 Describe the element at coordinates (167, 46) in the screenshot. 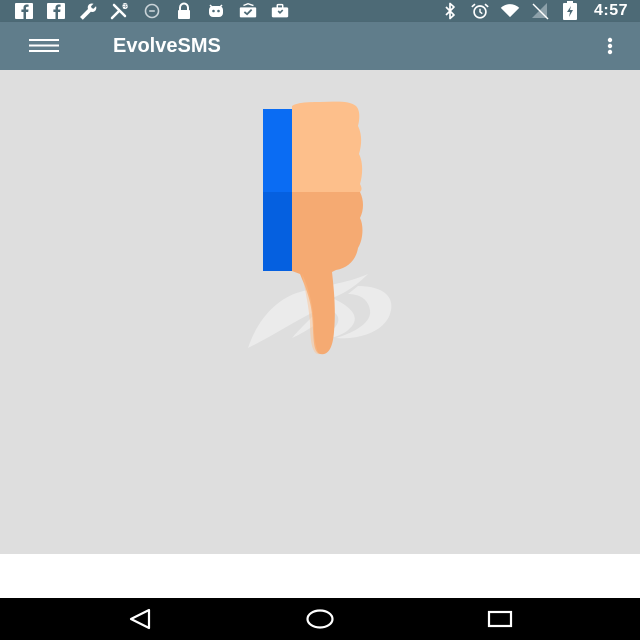

I see `app-title: EvolveSMS` at that location.